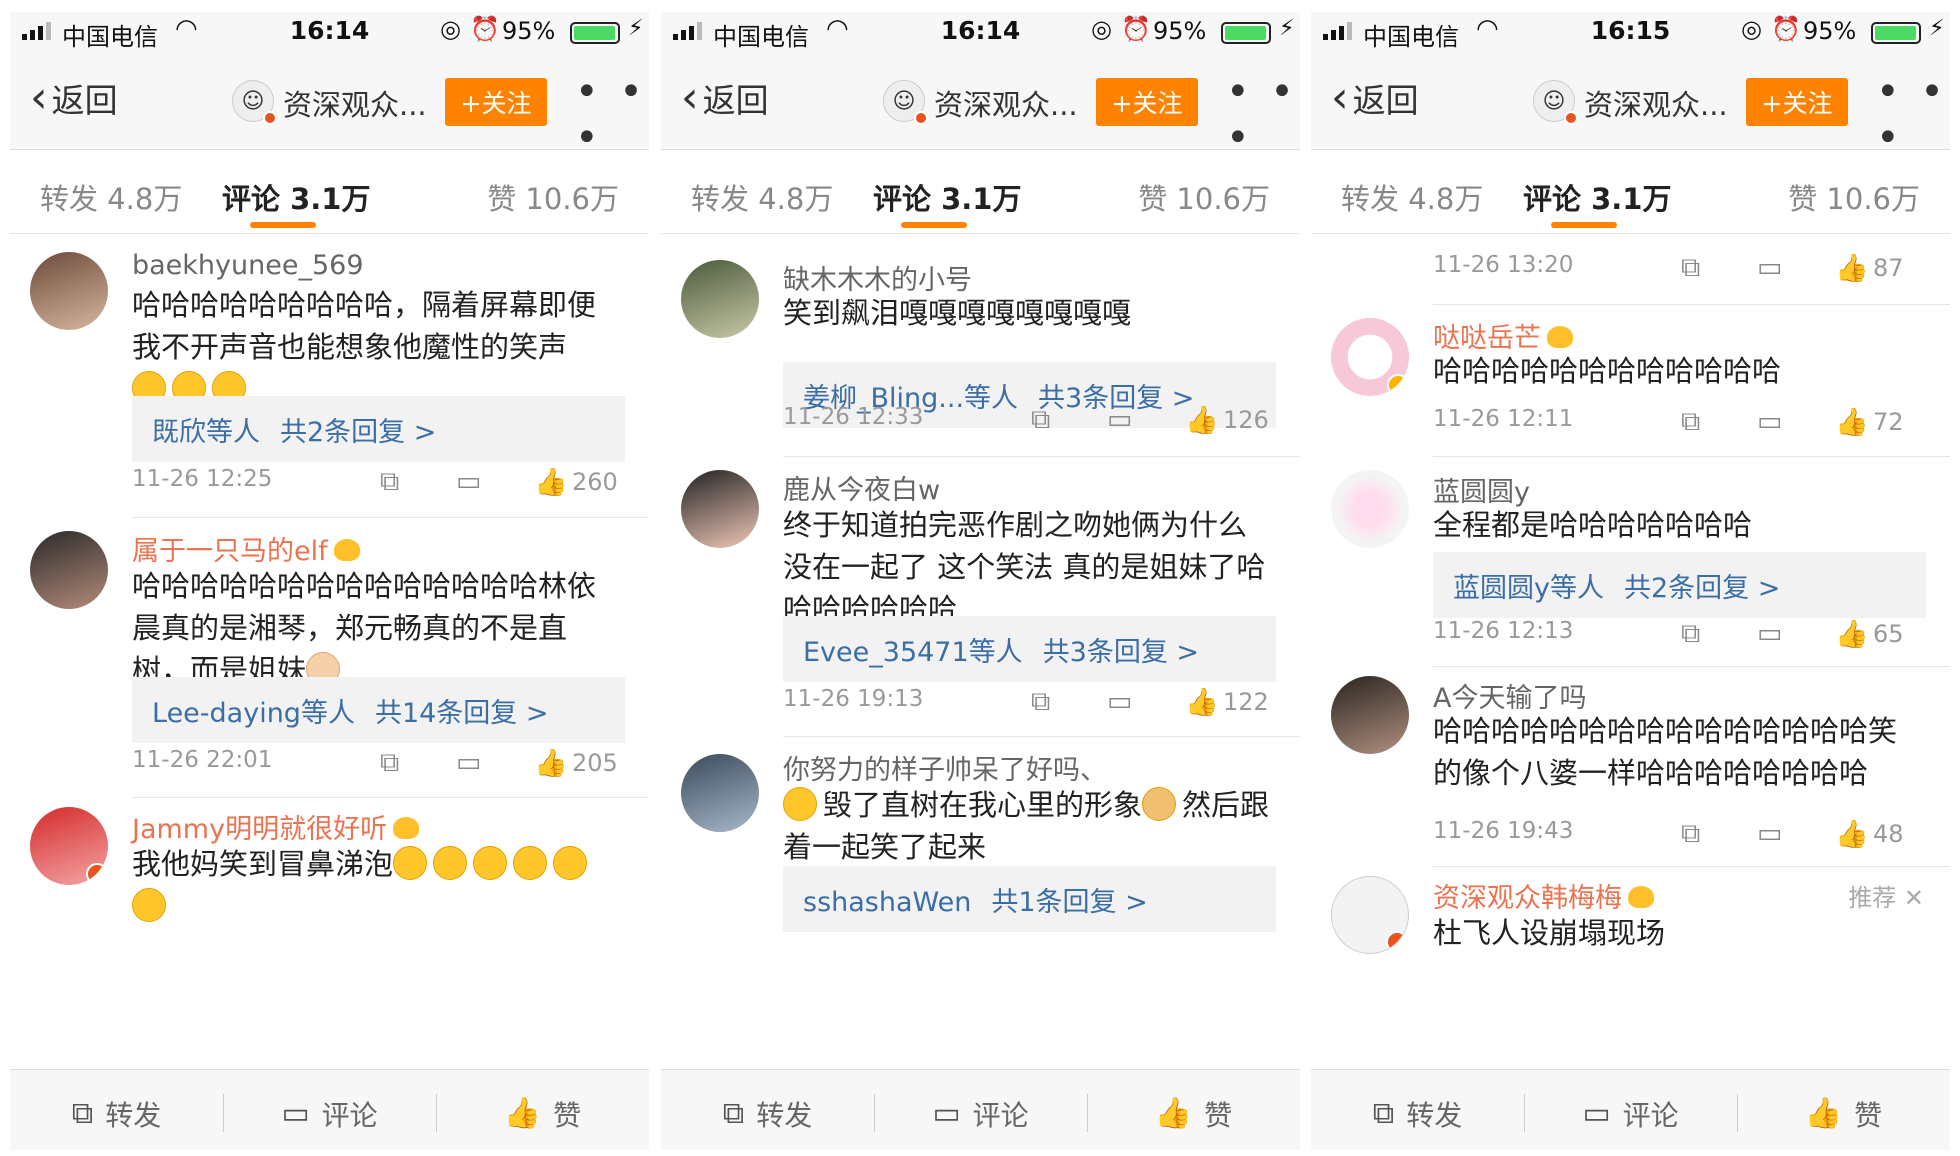  What do you see at coordinates (1593, 525) in the screenshot?
I see `comment-text: 全程都是哈哈哈哈哈哈哈` at bounding box center [1593, 525].